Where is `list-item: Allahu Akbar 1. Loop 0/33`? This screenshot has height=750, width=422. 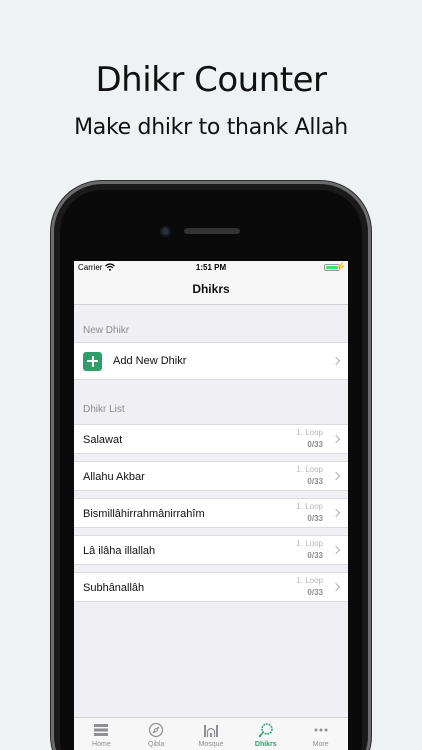 list-item: Allahu Akbar 1. Loop 0/33 is located at coordinates (211, 476).